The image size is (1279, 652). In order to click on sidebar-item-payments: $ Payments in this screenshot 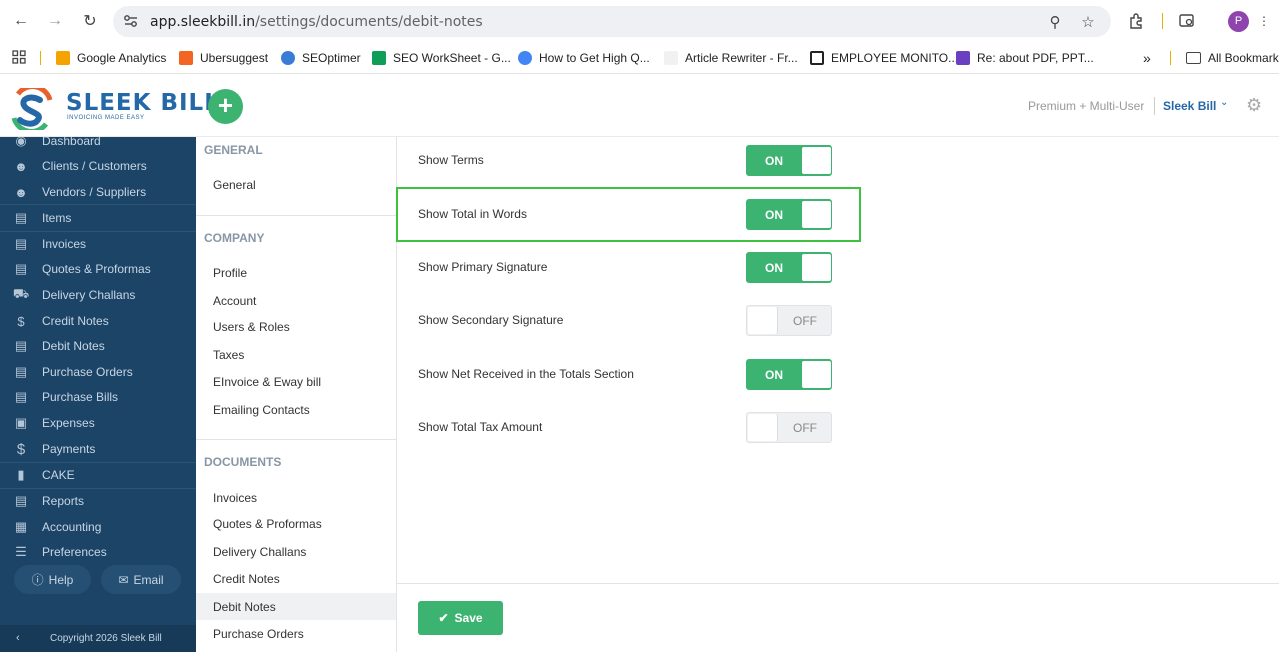, I will do `click(98, 449)`.